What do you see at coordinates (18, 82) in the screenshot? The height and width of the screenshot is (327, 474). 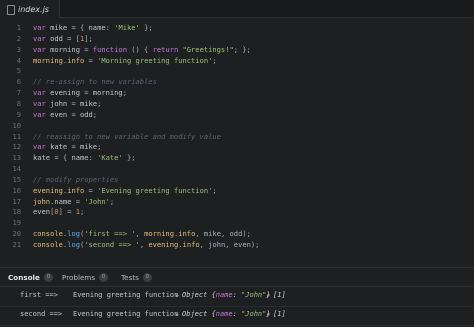 I see `line-number: 6` at bounding box center [18, 82].